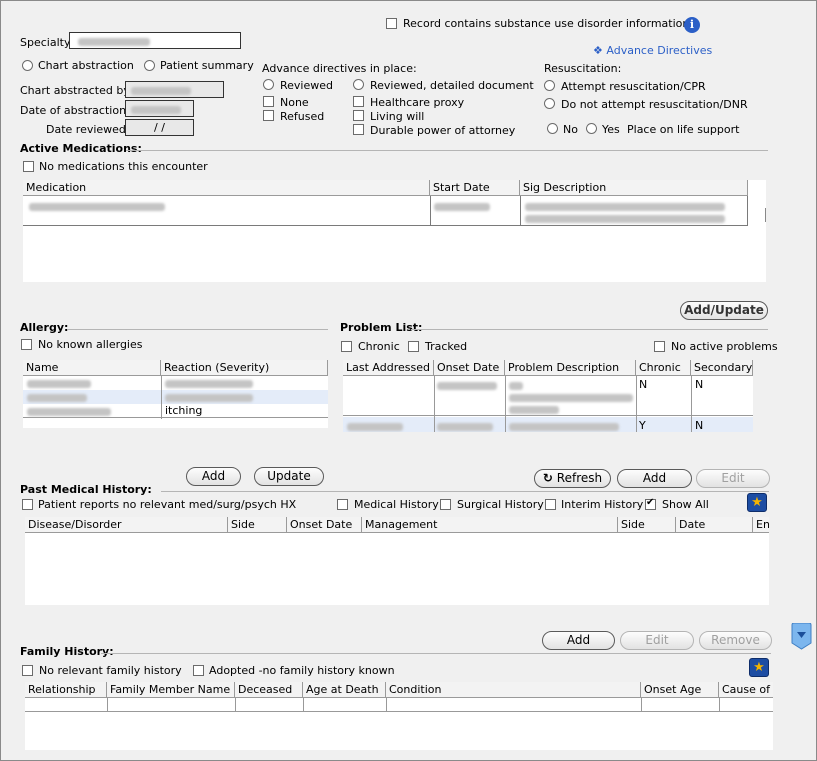  Describe the element at coordinates (26, 344) in the screenshot. I see `no-known-allergies-checkbox` at that location.